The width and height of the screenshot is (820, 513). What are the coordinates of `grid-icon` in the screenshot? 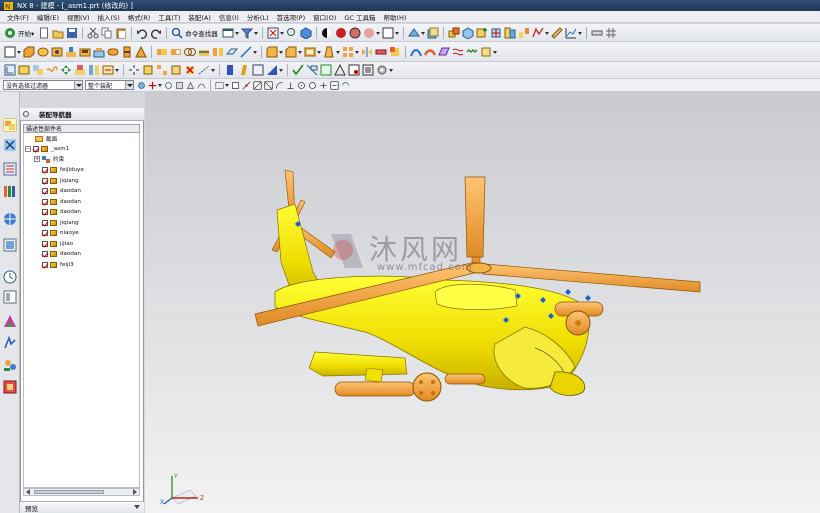 It's located at (611, 33).